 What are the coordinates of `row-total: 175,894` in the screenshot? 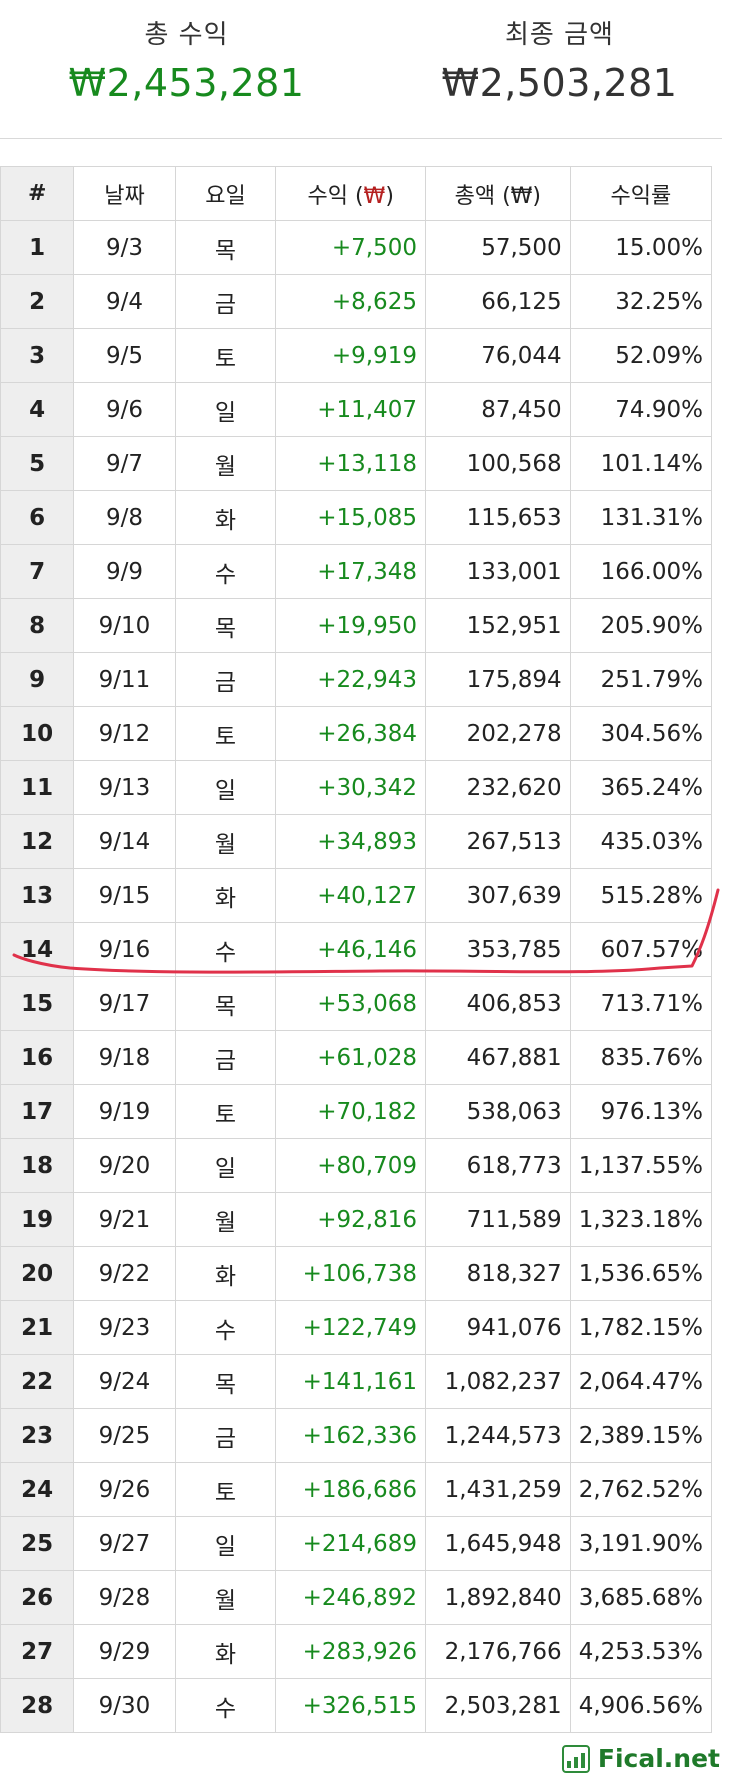 It's located at (497, 679).